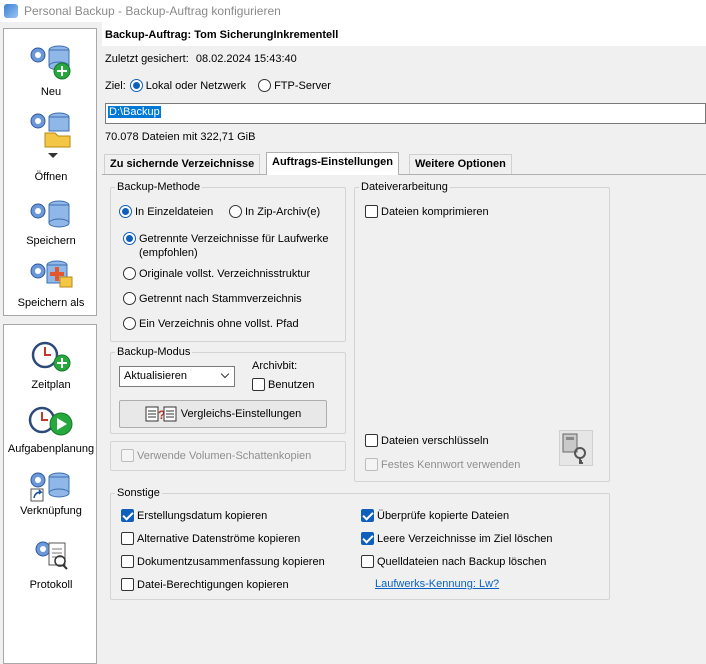 This screenshot has width=706, height=664. I want to click on structure-original-radio, so click(129, 273).